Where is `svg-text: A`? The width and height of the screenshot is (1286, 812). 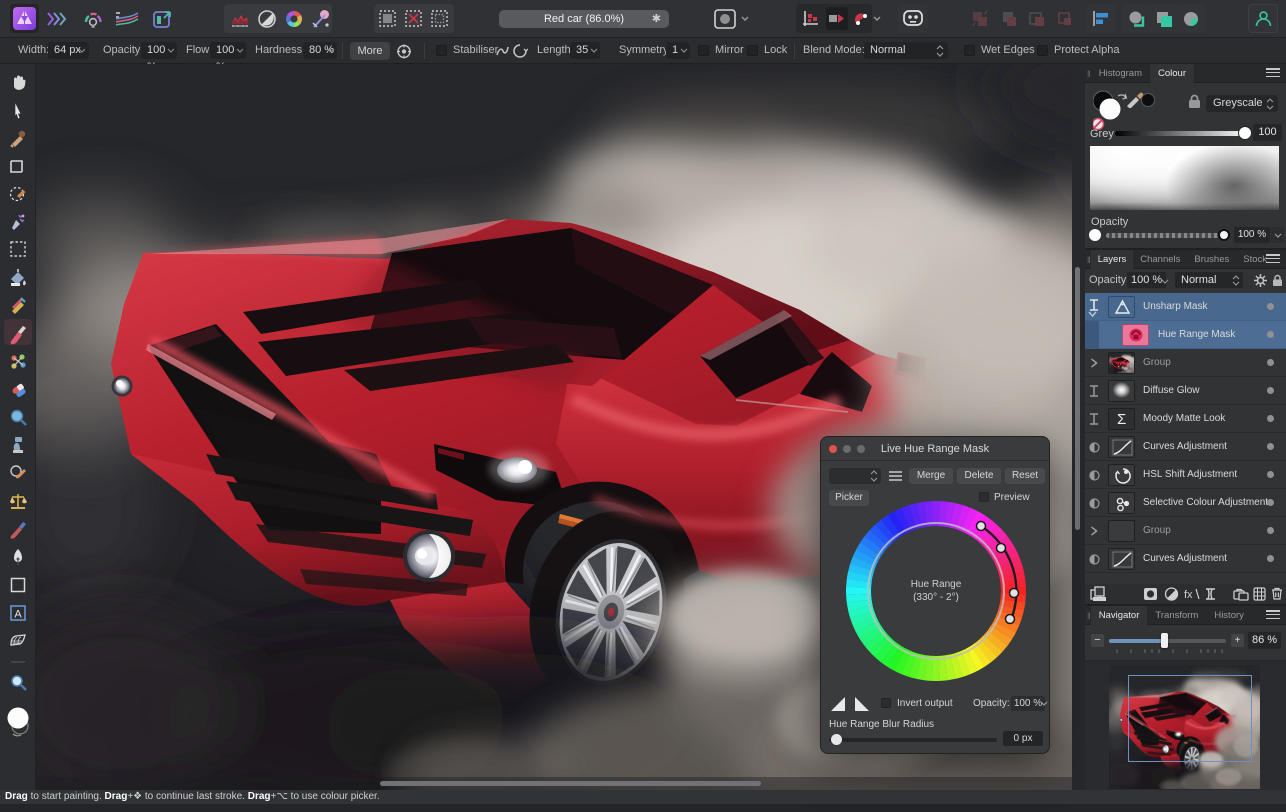 svg-text: A is located at coordinates (18, 615).